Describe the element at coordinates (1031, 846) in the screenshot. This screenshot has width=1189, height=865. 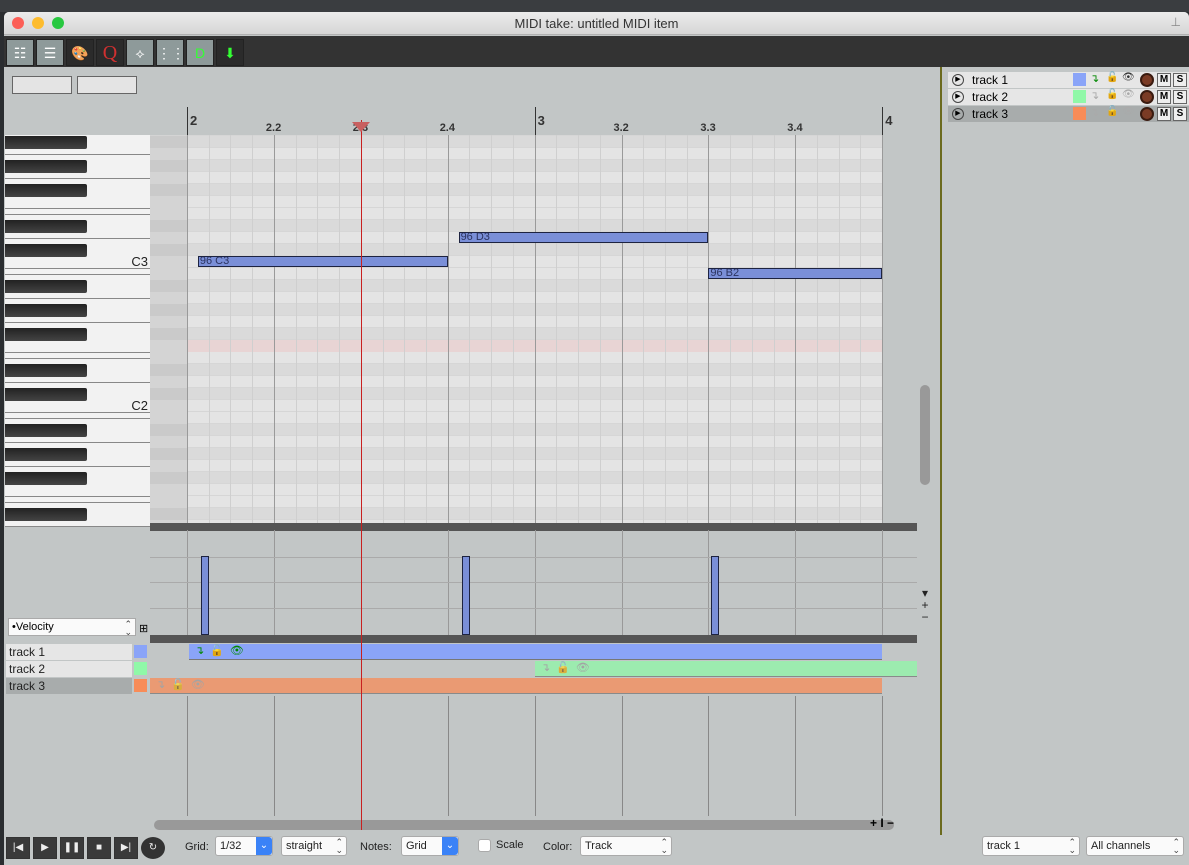
I see `track-select: track 1 ⌃ ⌄` at that location.